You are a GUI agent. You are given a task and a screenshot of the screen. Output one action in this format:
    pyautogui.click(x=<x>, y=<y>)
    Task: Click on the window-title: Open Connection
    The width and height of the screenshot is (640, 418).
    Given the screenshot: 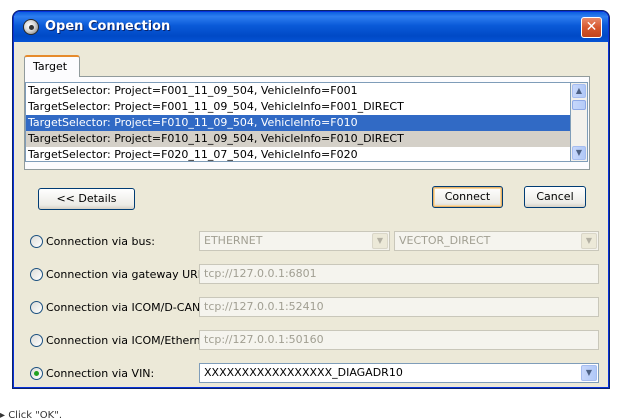 What is the action you would take?
    pyautogui.click(x=108, y=26)
    